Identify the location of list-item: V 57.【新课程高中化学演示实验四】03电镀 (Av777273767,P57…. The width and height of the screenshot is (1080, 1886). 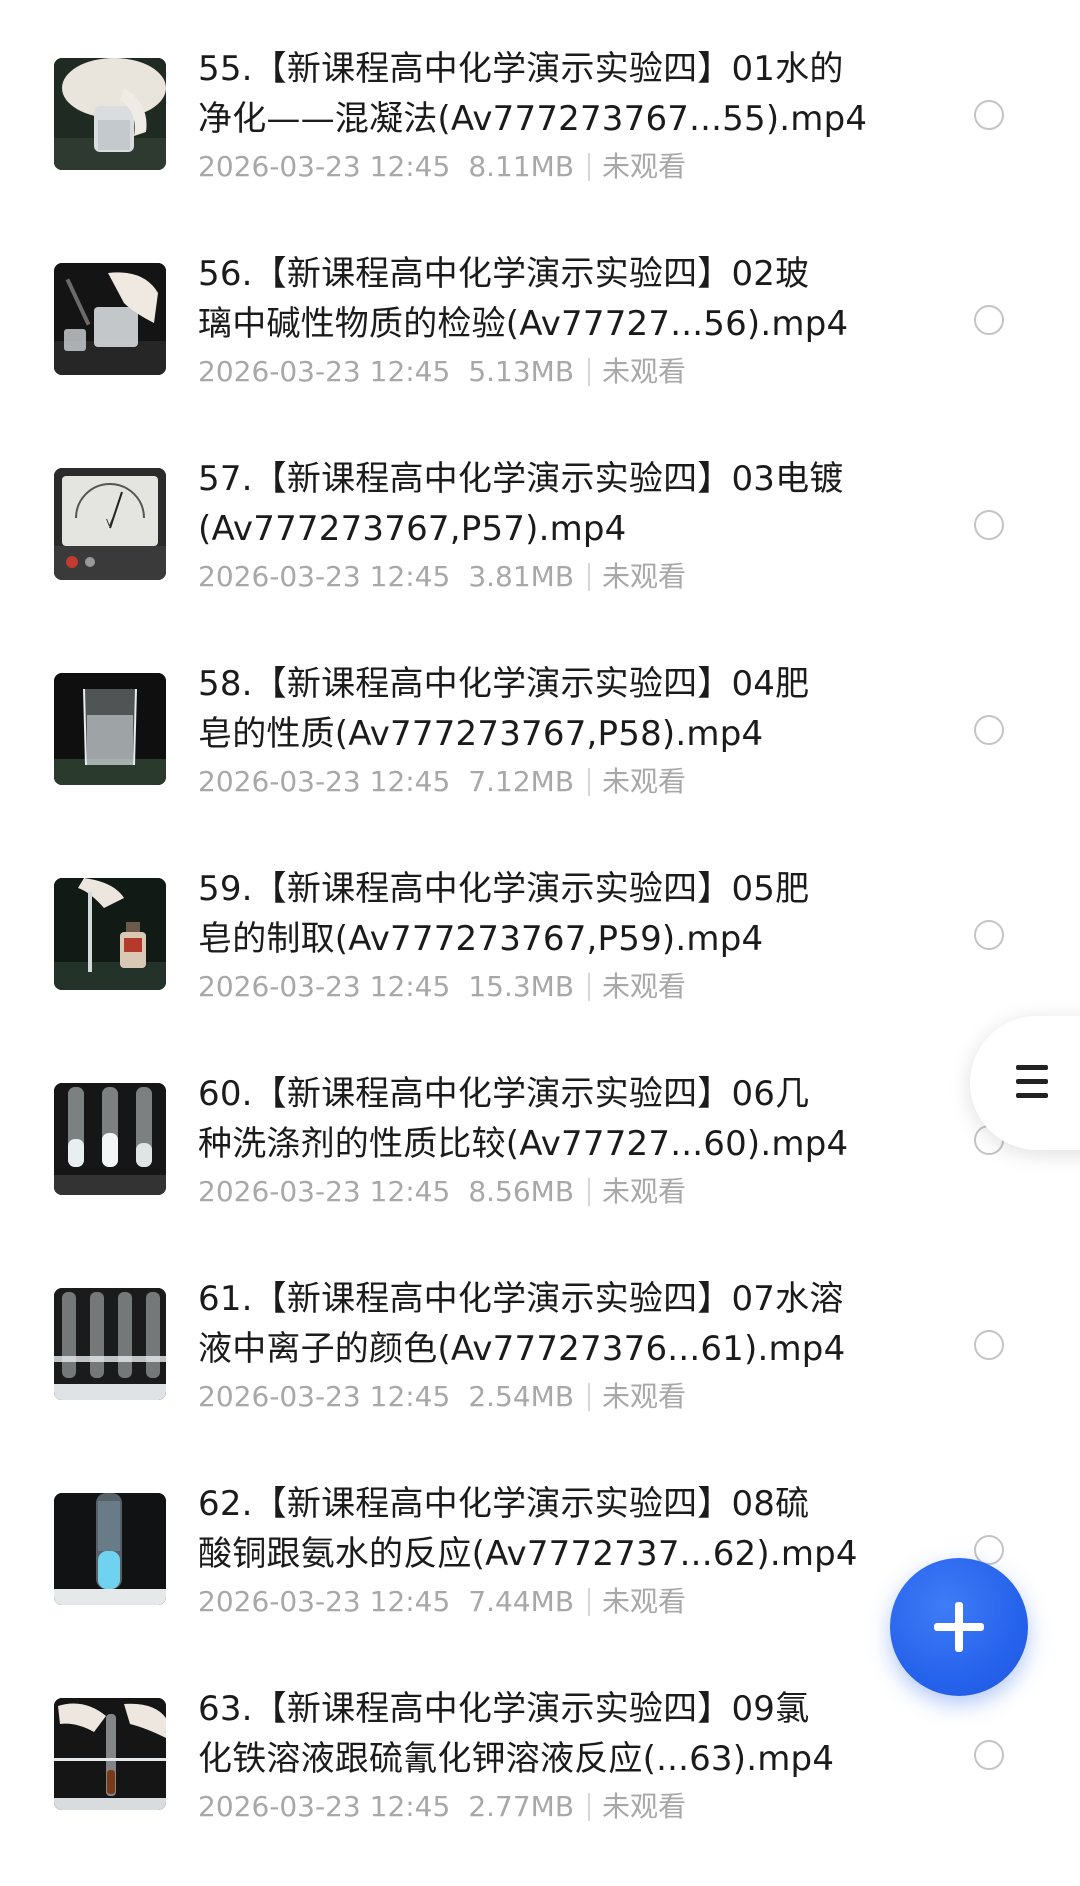
(540, 512).